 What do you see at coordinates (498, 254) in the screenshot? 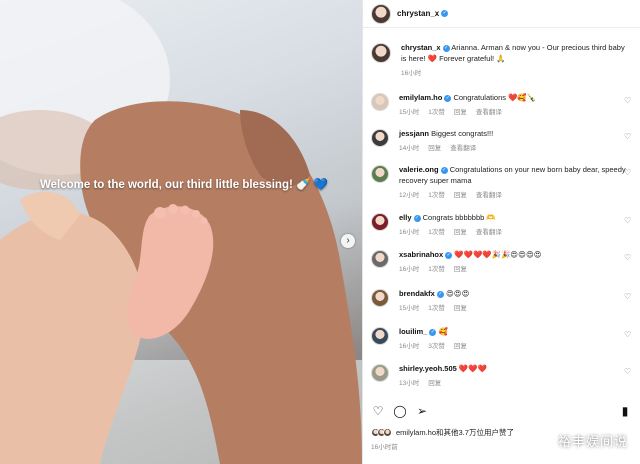
I see `comment-text: ❤️❤️❤️❤️🎉🎉😍😍😍😍` at bounding box center [498, 254].